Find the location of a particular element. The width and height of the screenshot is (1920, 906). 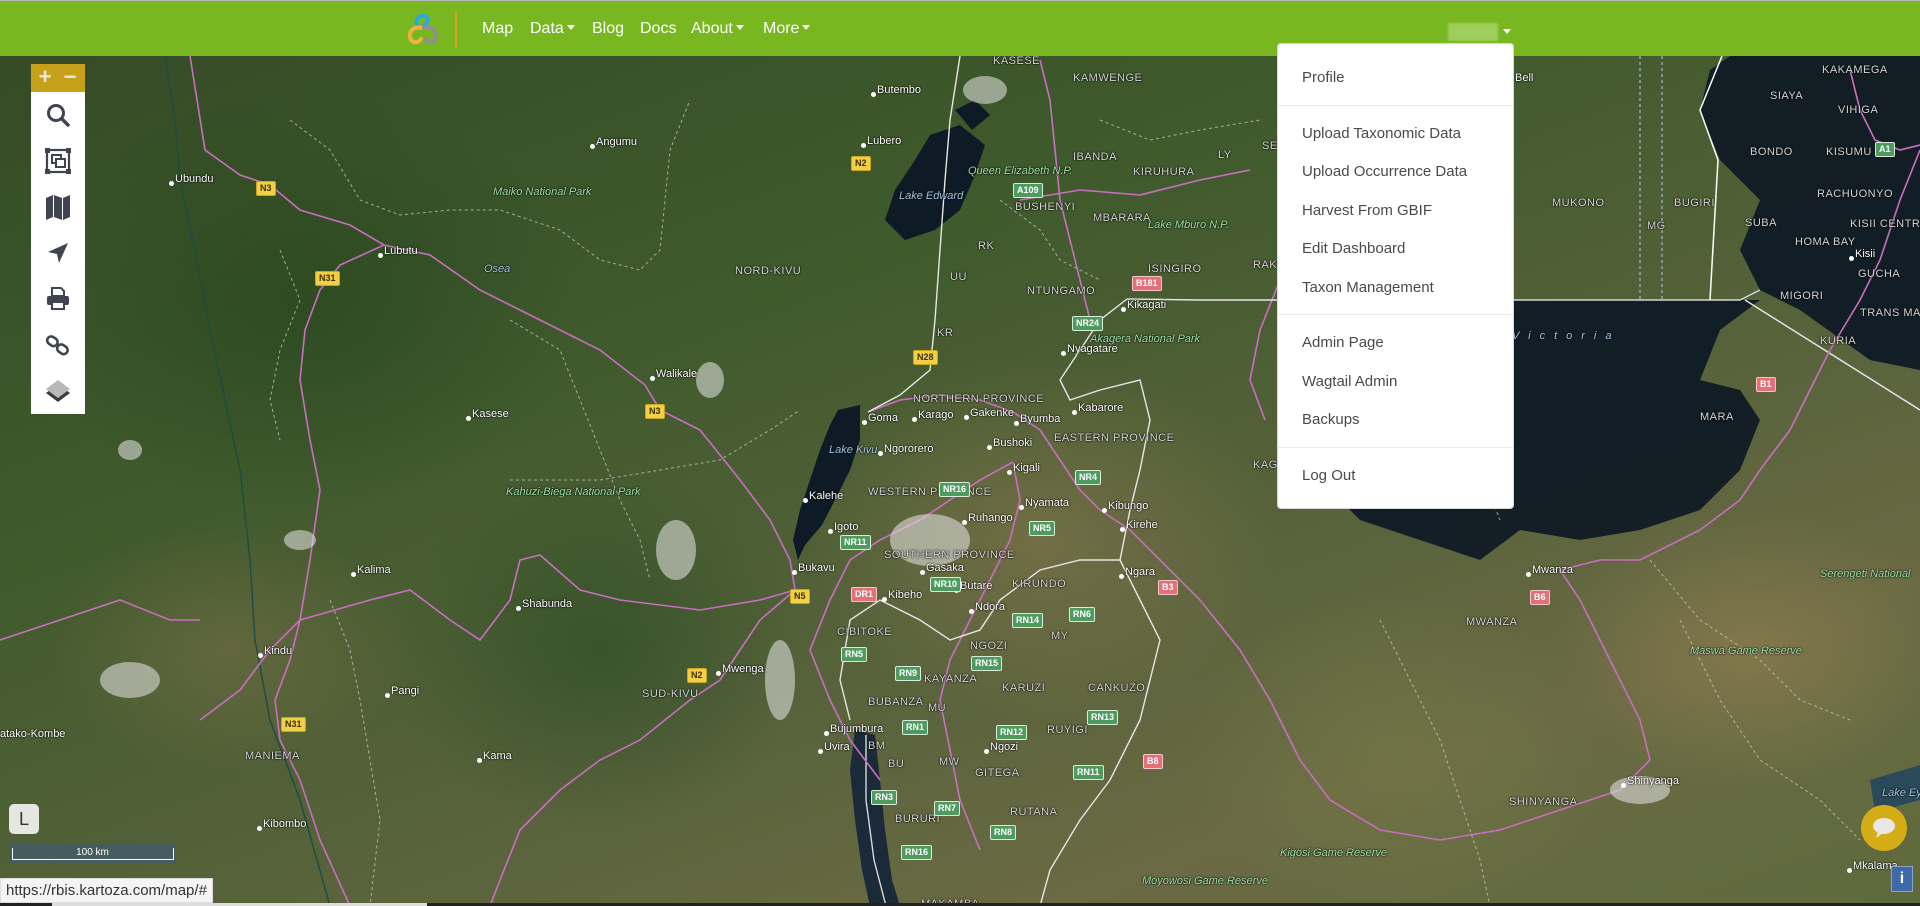

menu-item-upload-taxonomic-data: Upload Taxonomic Data is located at coordinates (1381, 133).